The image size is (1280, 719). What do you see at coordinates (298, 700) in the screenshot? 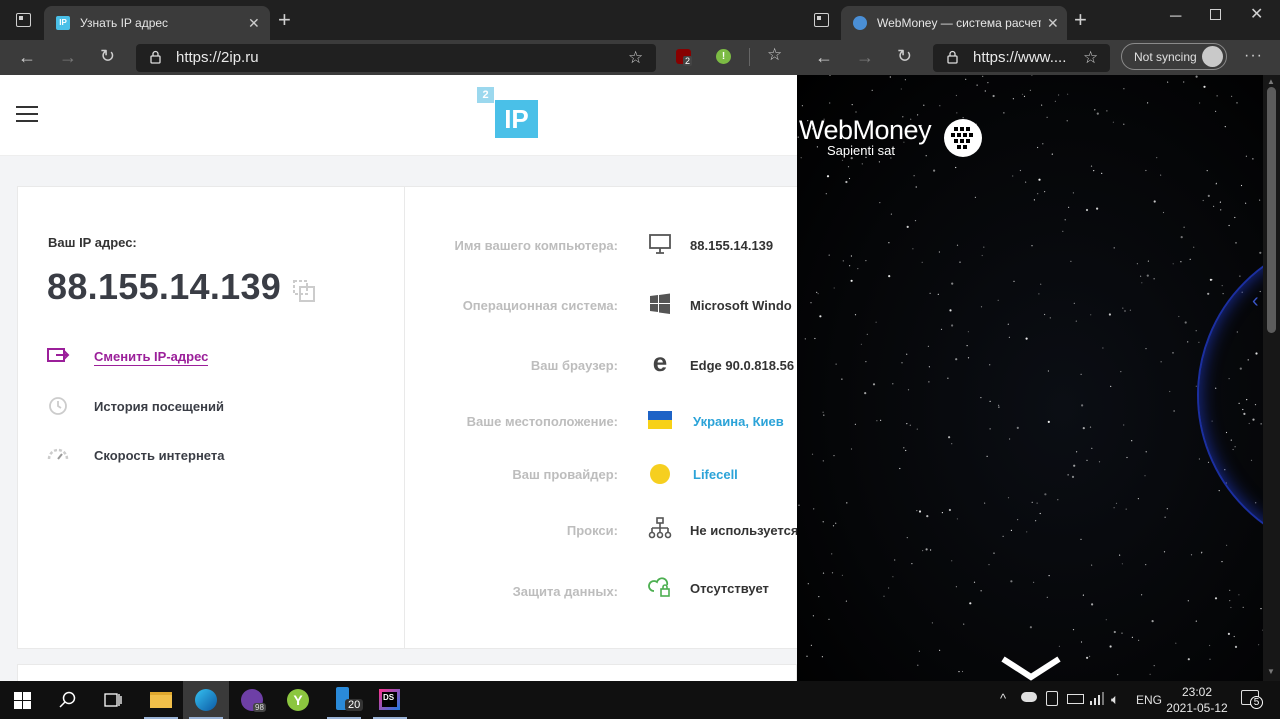
I see `app-taskbar-button-2: Y` at bounding box center [298, 700].